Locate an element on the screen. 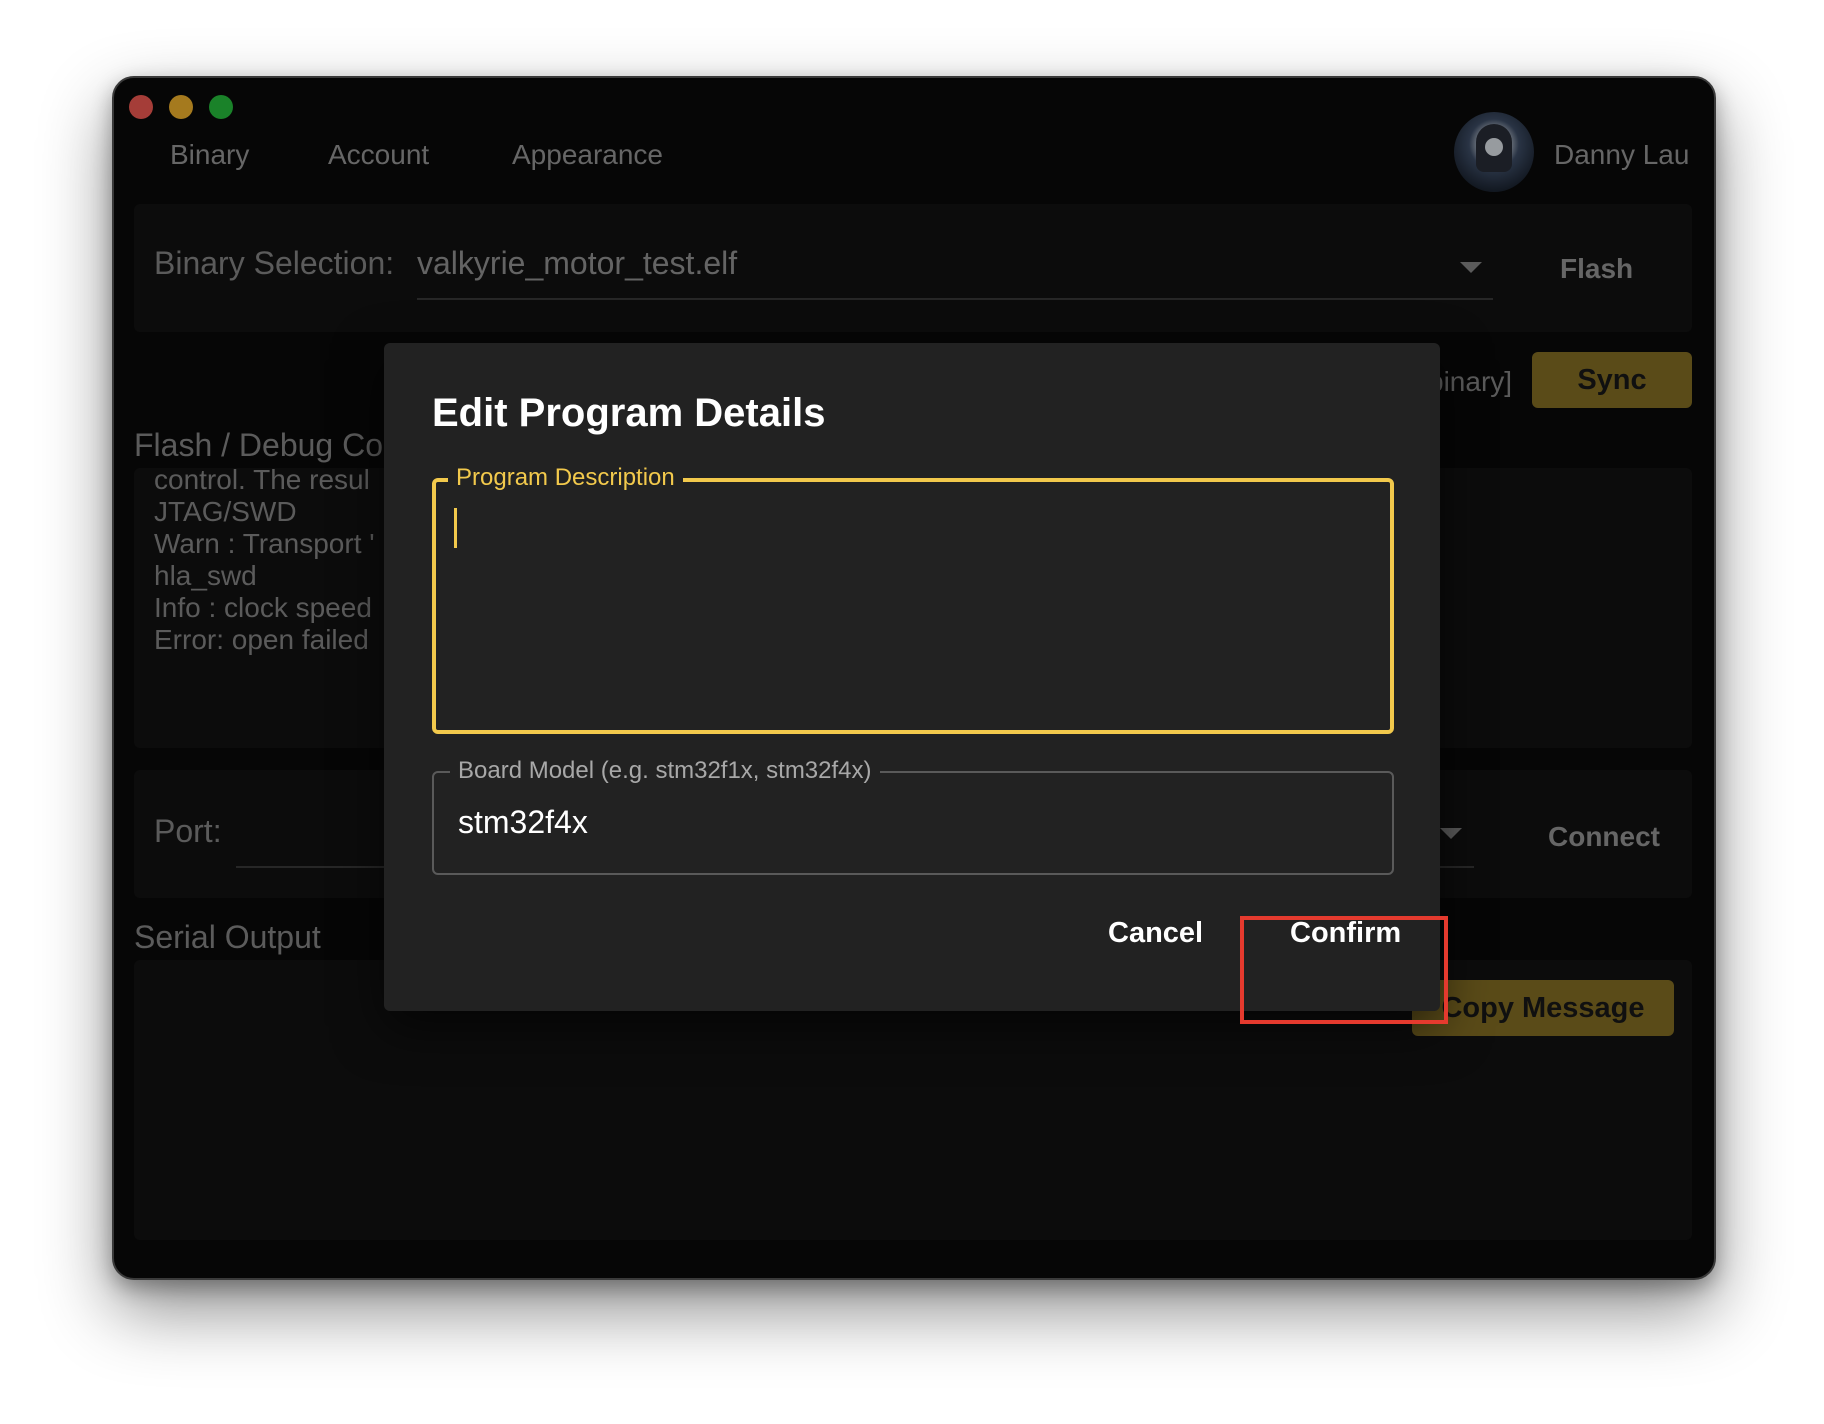 The image size is (1824, 1424). text-cursor is located at coordinates (455, 528).